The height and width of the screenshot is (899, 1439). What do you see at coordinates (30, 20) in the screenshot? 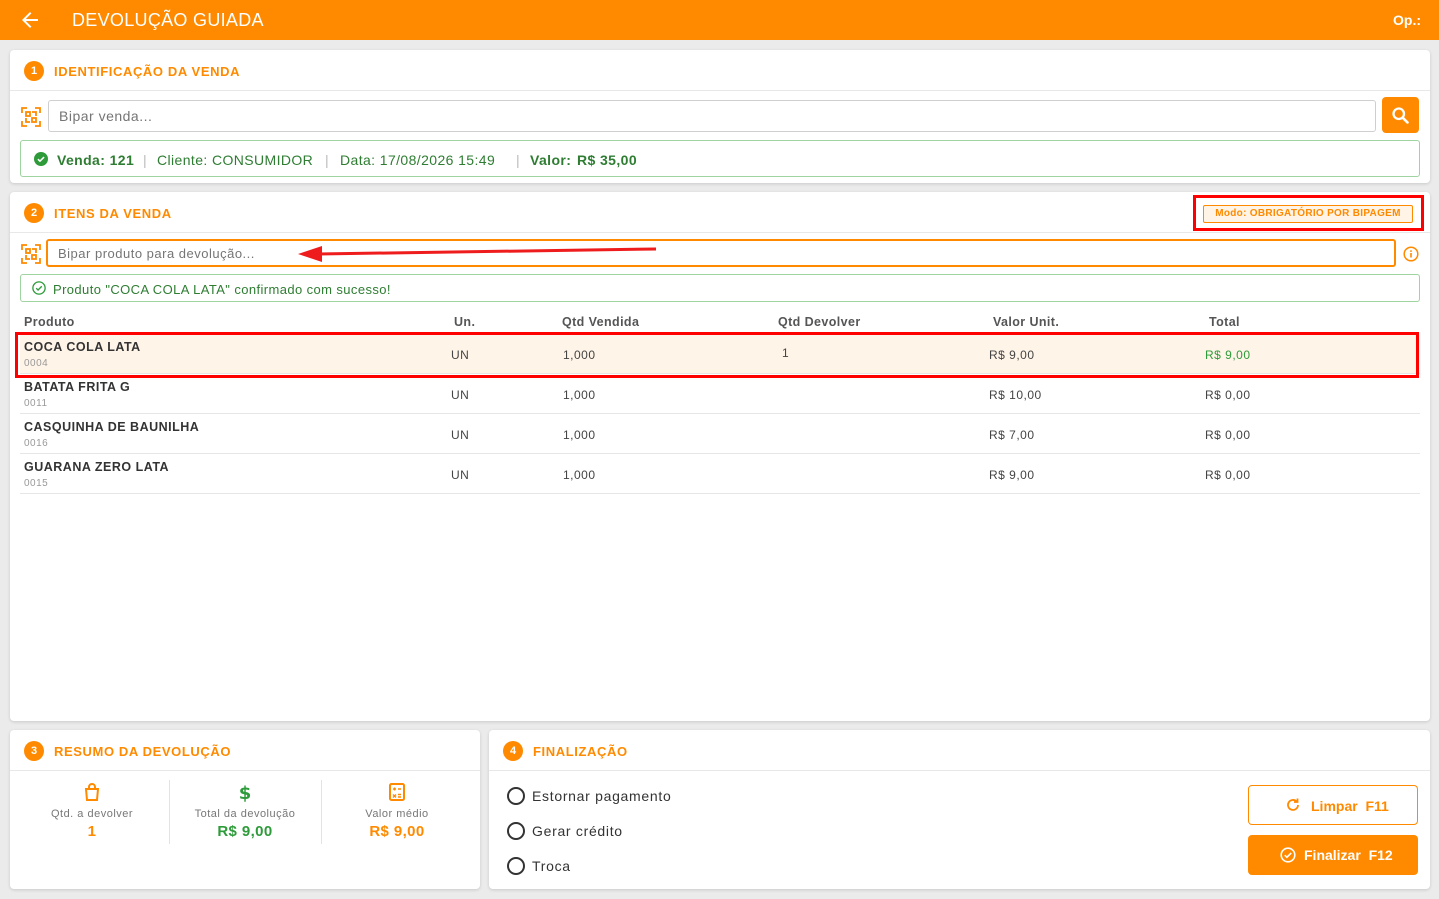
I see `back-arrow-icon` at bounding box center [30, 20].